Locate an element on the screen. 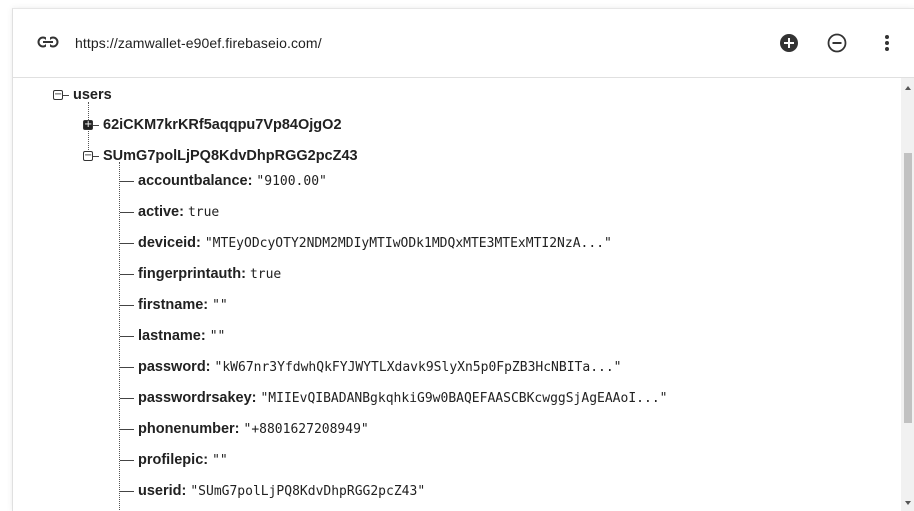 This screenshot has height=511, width=914. field-value: "SUmG7polLjPQ8KdvDhpRGG2pcZ43" is located at coordinates (307, 491).